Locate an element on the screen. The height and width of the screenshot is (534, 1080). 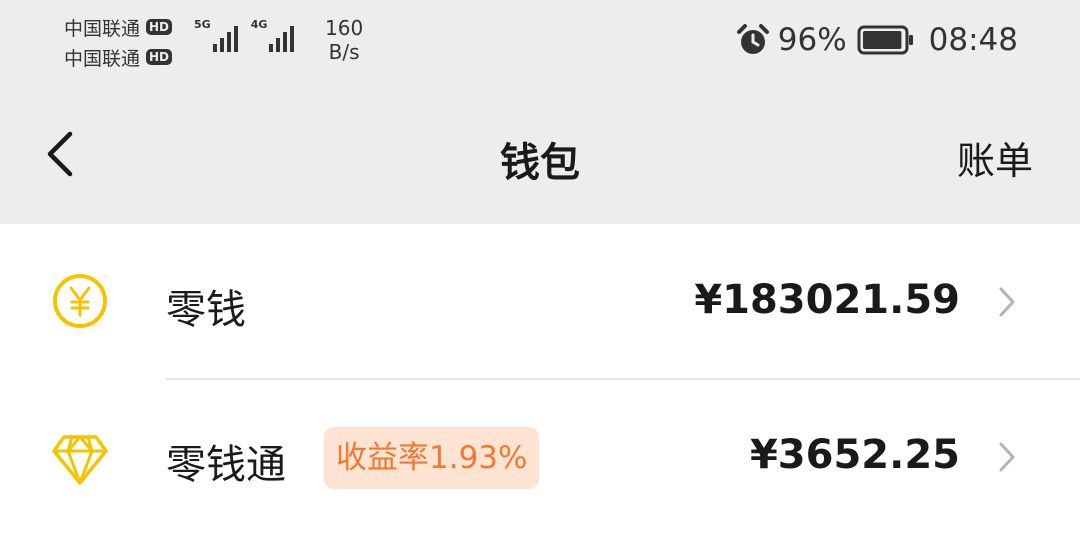
signal-4g: 4G is located at coordinates (274, 36).